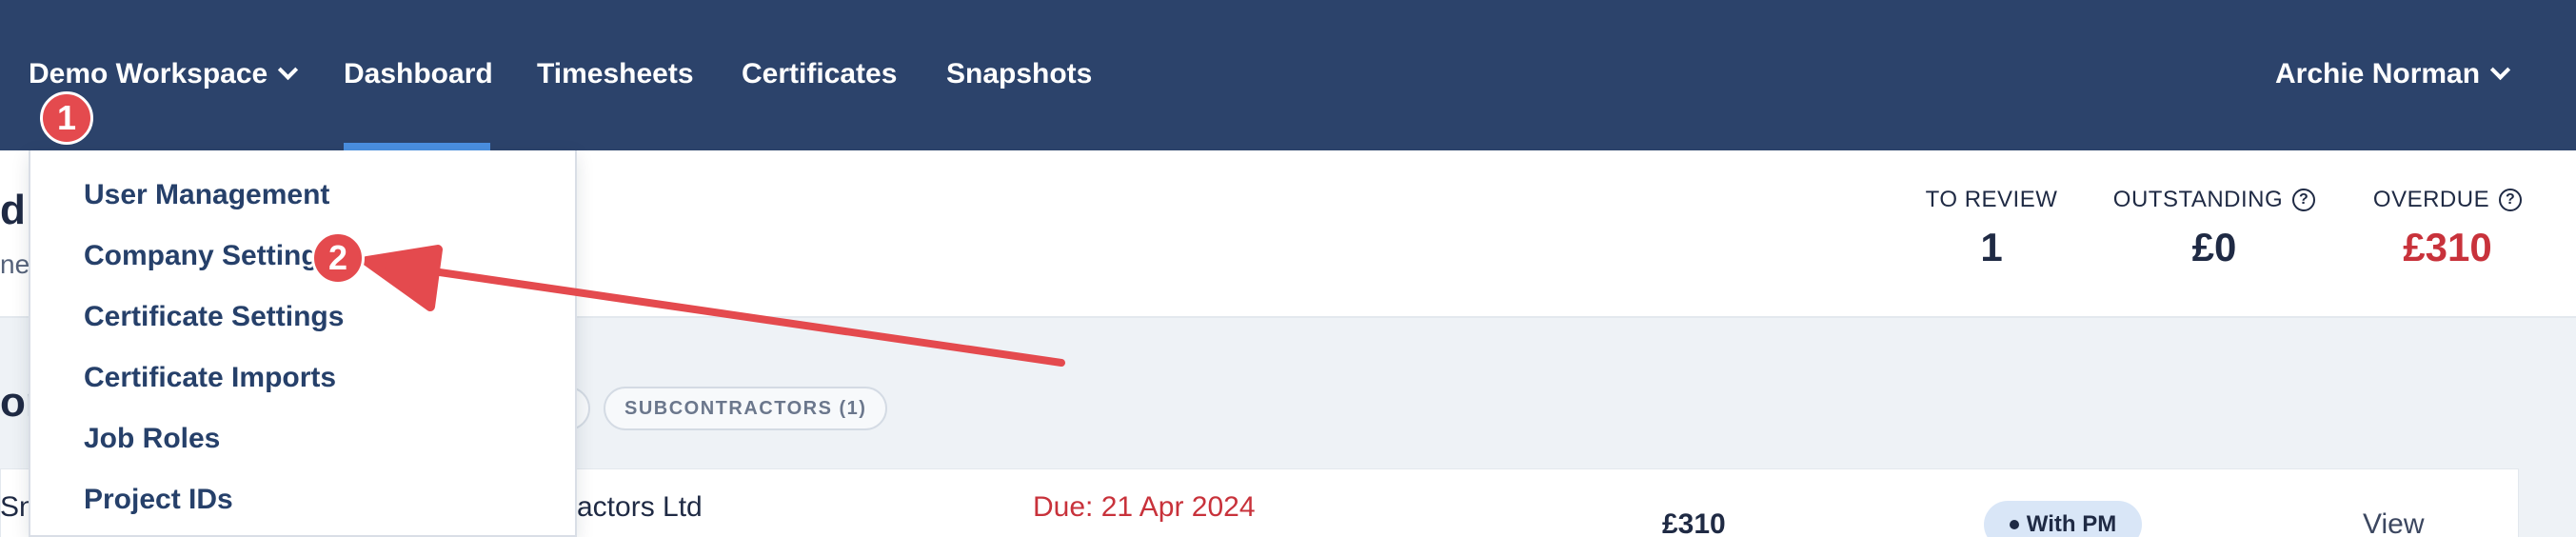 This screenshot has height=537, width=2576. What do you see at coordinates (67, 118) in the screenshot?
I see `step-badge-1: 1` at bounding box center [67, 118].